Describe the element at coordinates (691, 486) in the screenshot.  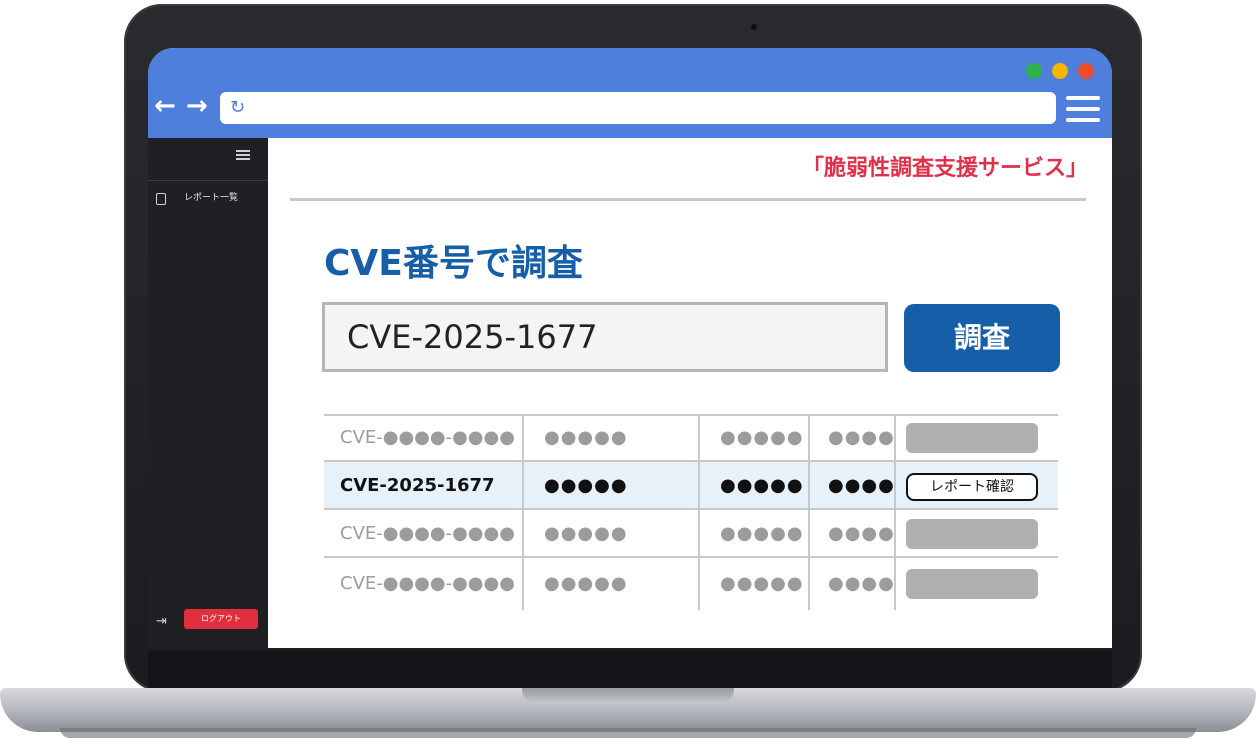
I see `table-row-selected: CVE-2025-1677 ●●●●● ●●●●● ●●●● レポート確認` at that location.